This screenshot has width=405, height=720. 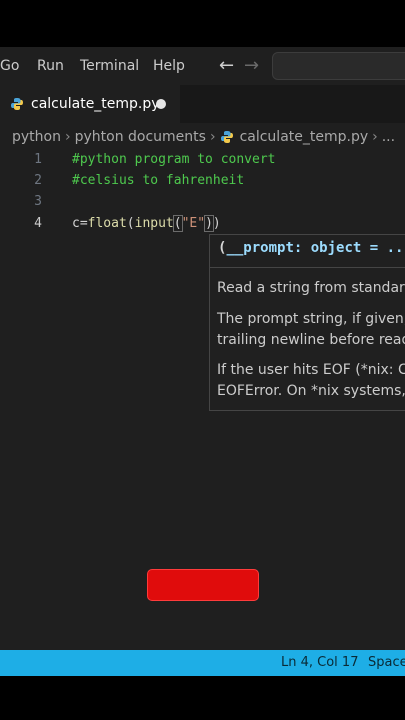 I want to click on breadcrumb-file: calculate_temp.py, so click(x=304, y=137).